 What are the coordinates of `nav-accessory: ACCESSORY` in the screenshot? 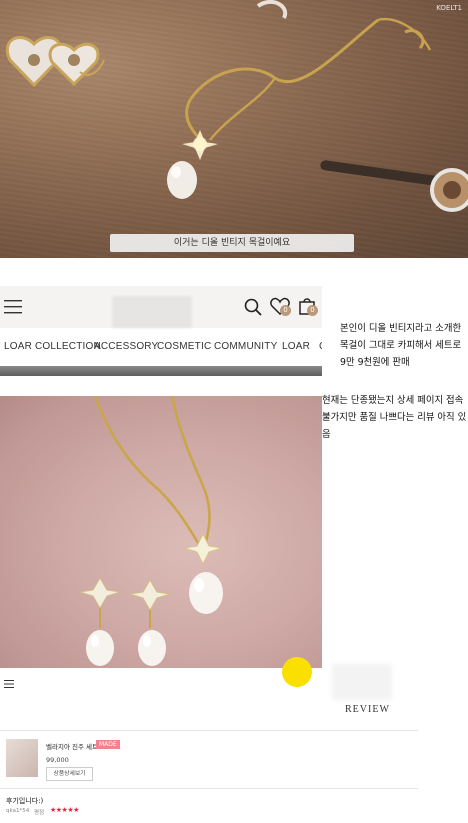 It's located at (126, 346).